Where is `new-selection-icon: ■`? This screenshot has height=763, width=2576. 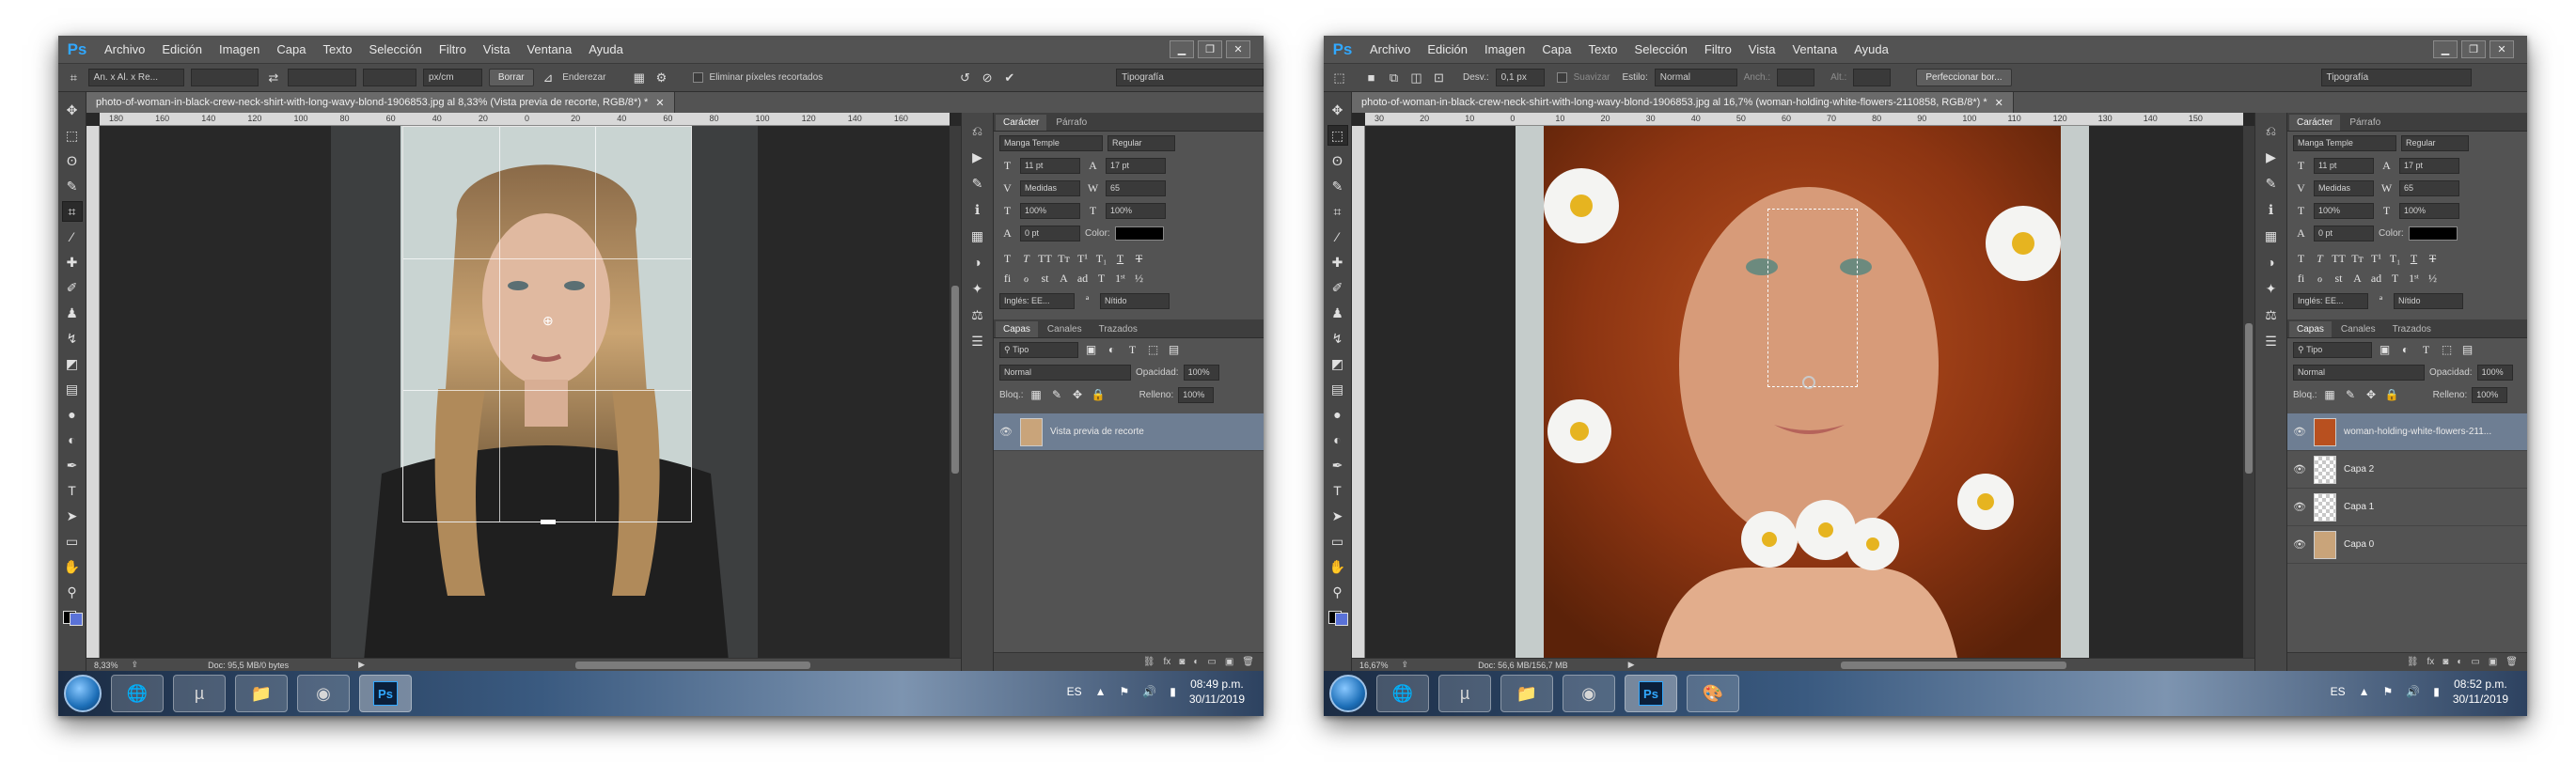 new-selection-icon: ■ is located at coordinates (1371, 78).